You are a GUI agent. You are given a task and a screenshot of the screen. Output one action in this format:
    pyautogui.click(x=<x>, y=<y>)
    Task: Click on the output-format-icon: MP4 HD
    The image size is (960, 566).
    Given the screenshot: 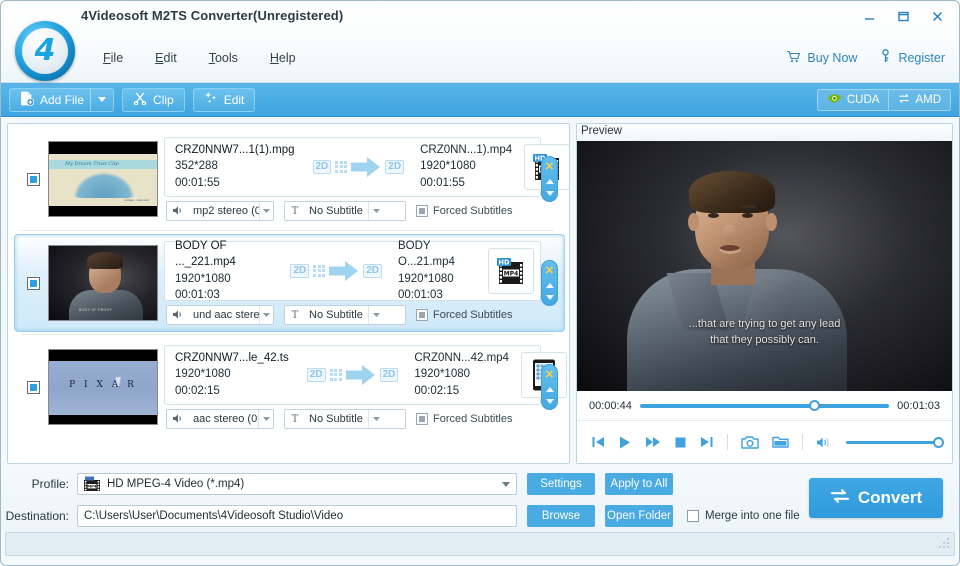 What is the action you would take?
    pyautogui.click(x=511, y=270)
    